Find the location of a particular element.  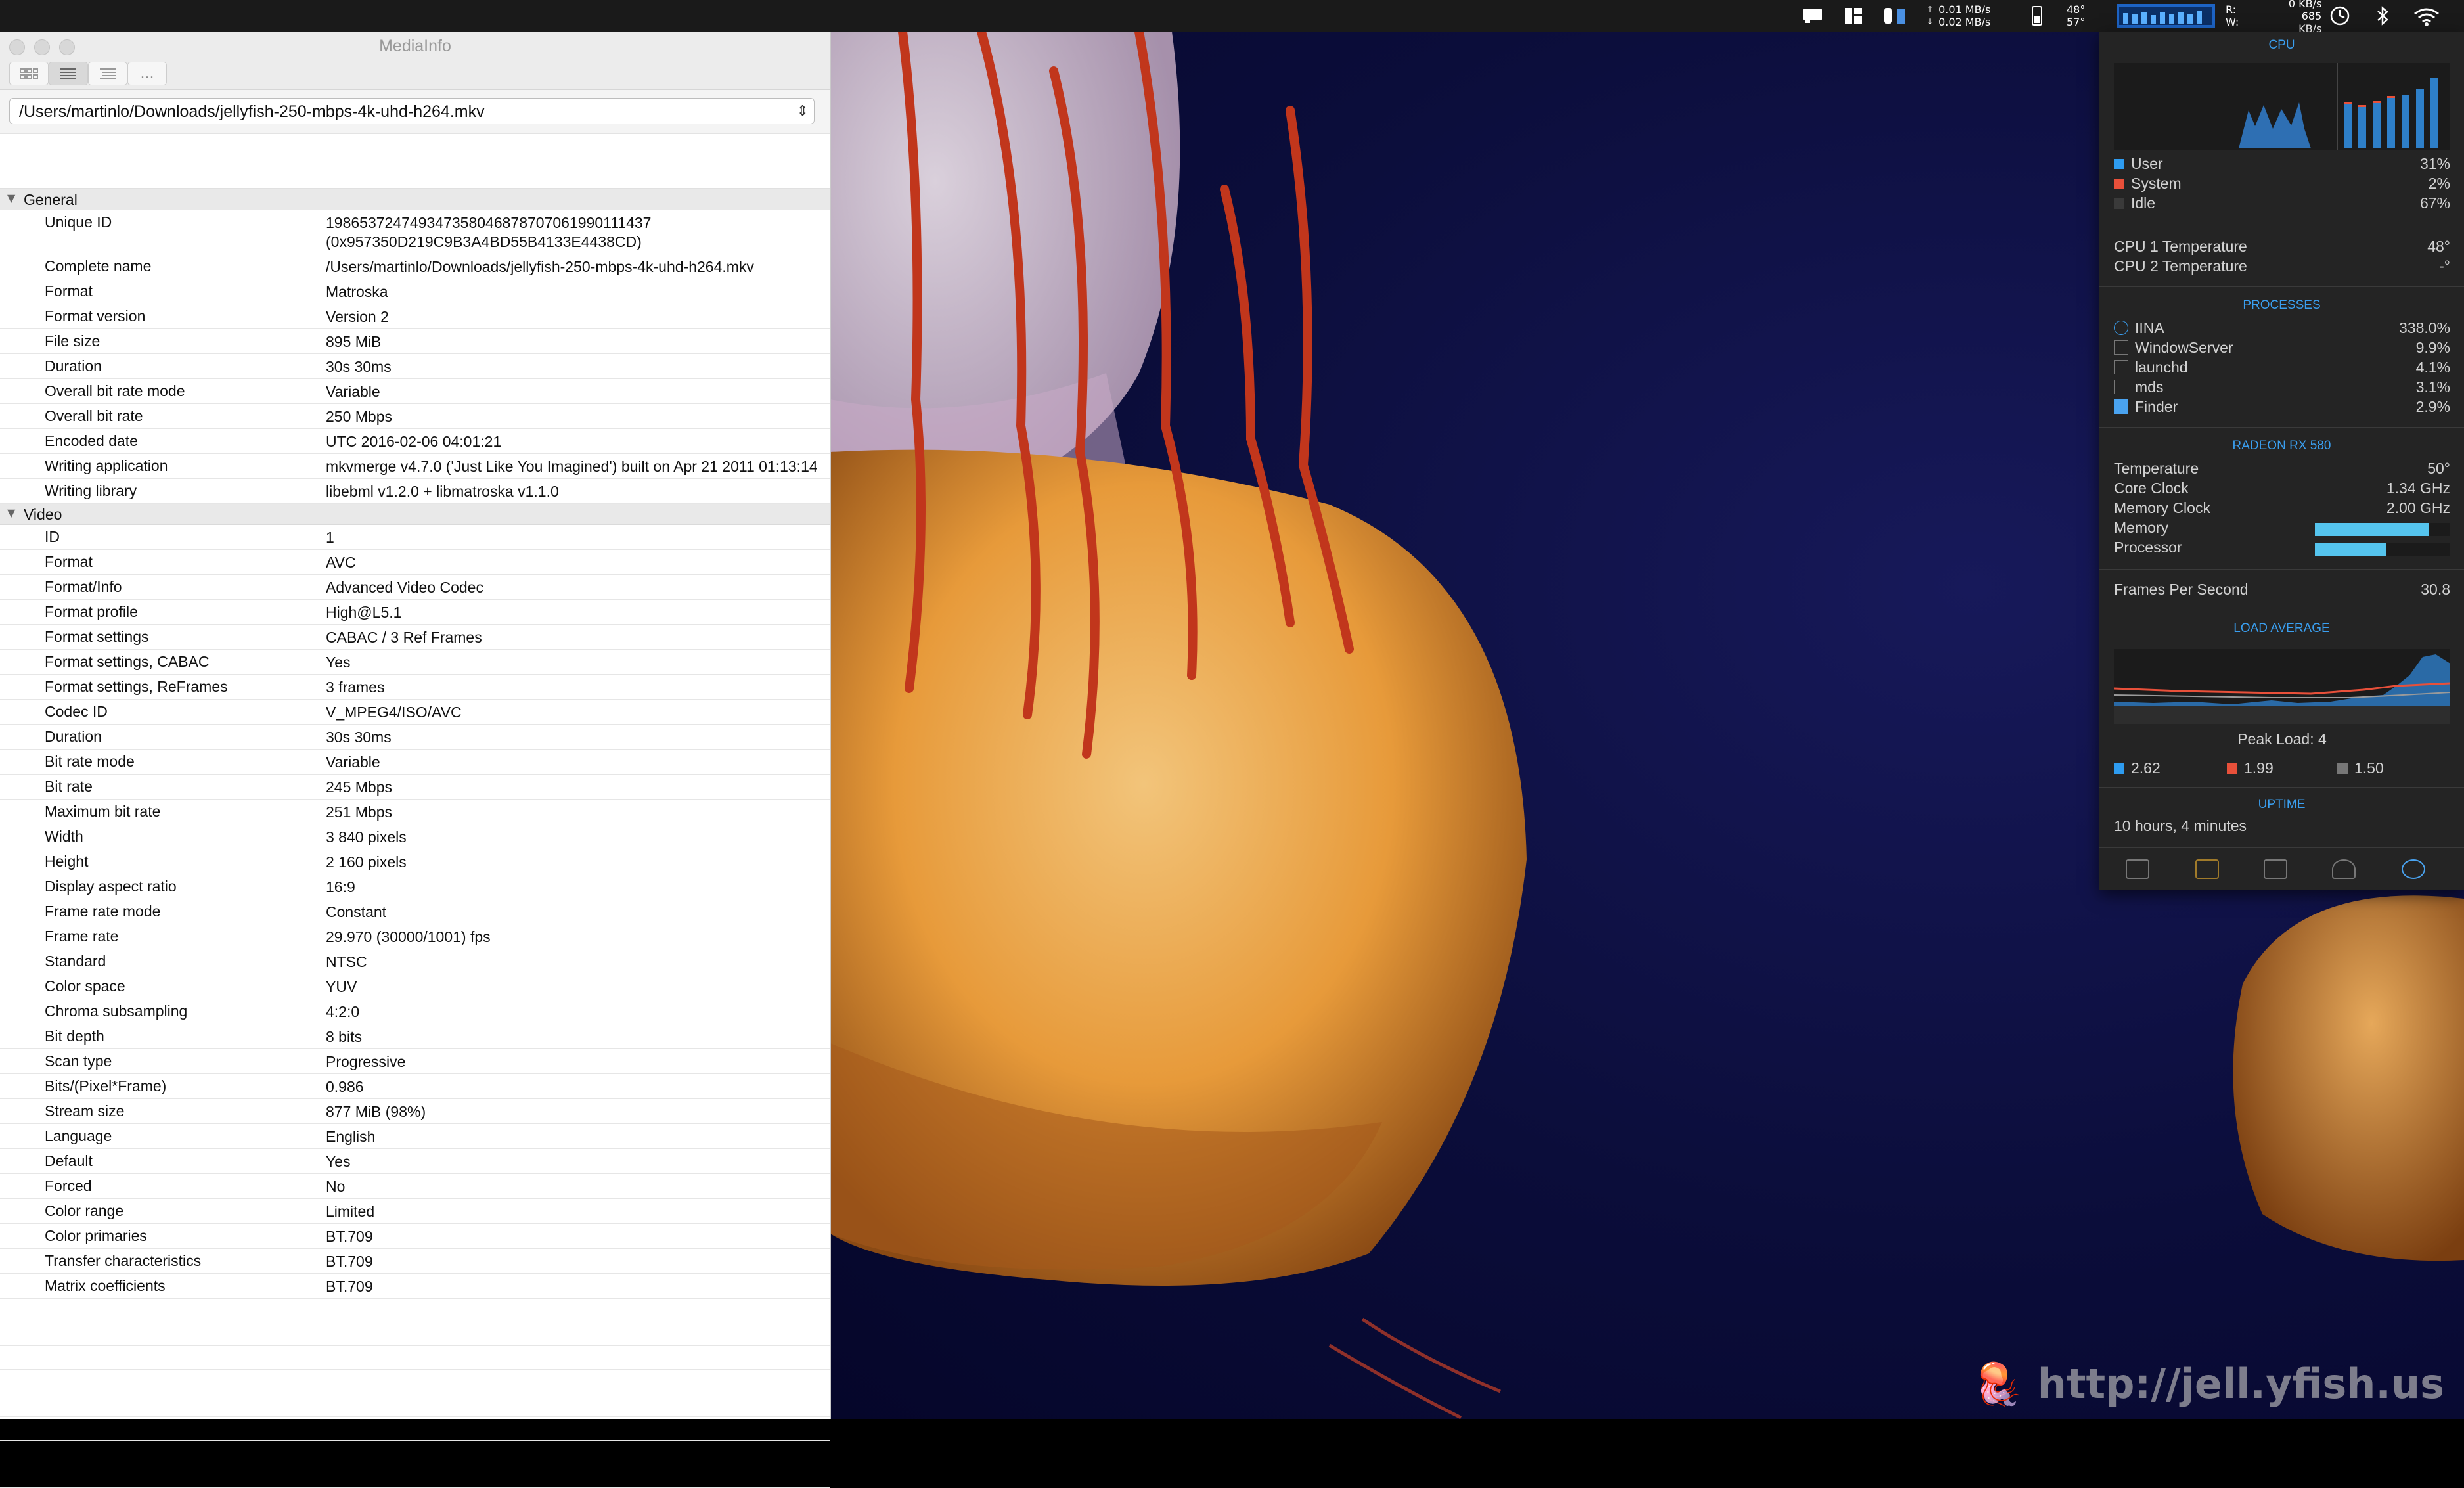

process-row: mds 3.1% is located at coordinates (2282, 388).